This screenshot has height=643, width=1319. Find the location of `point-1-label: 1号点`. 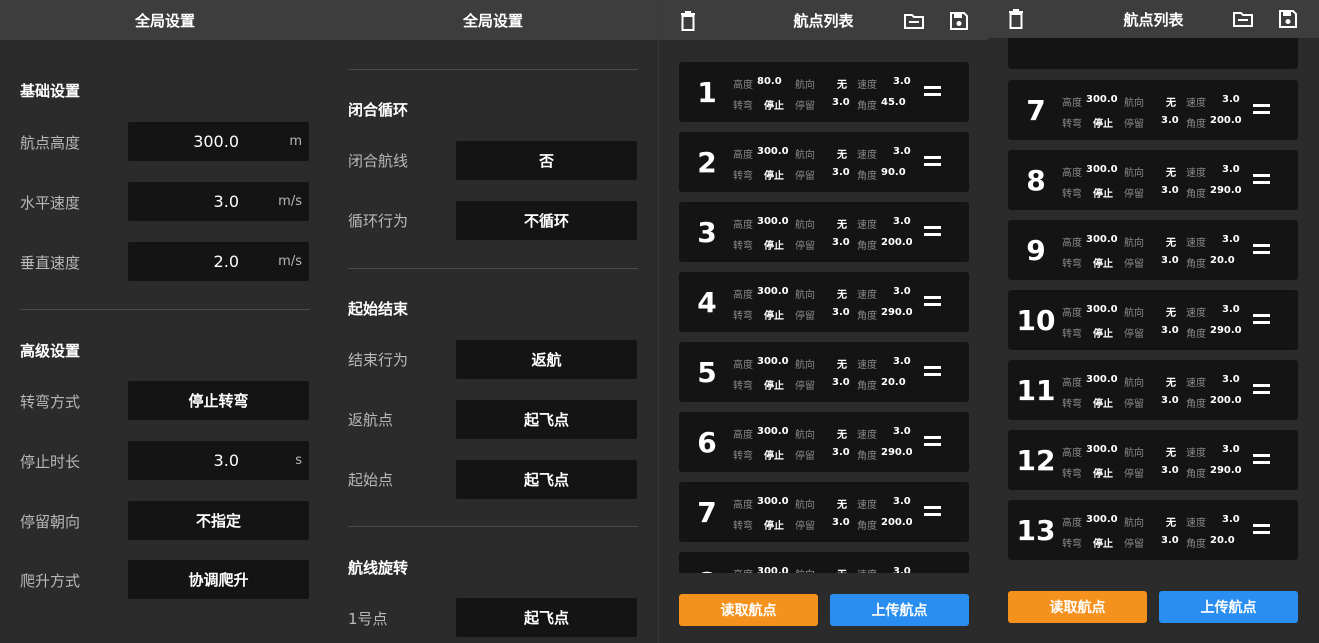

point-1-label: 1号点 is located at coordinates (368, 619).